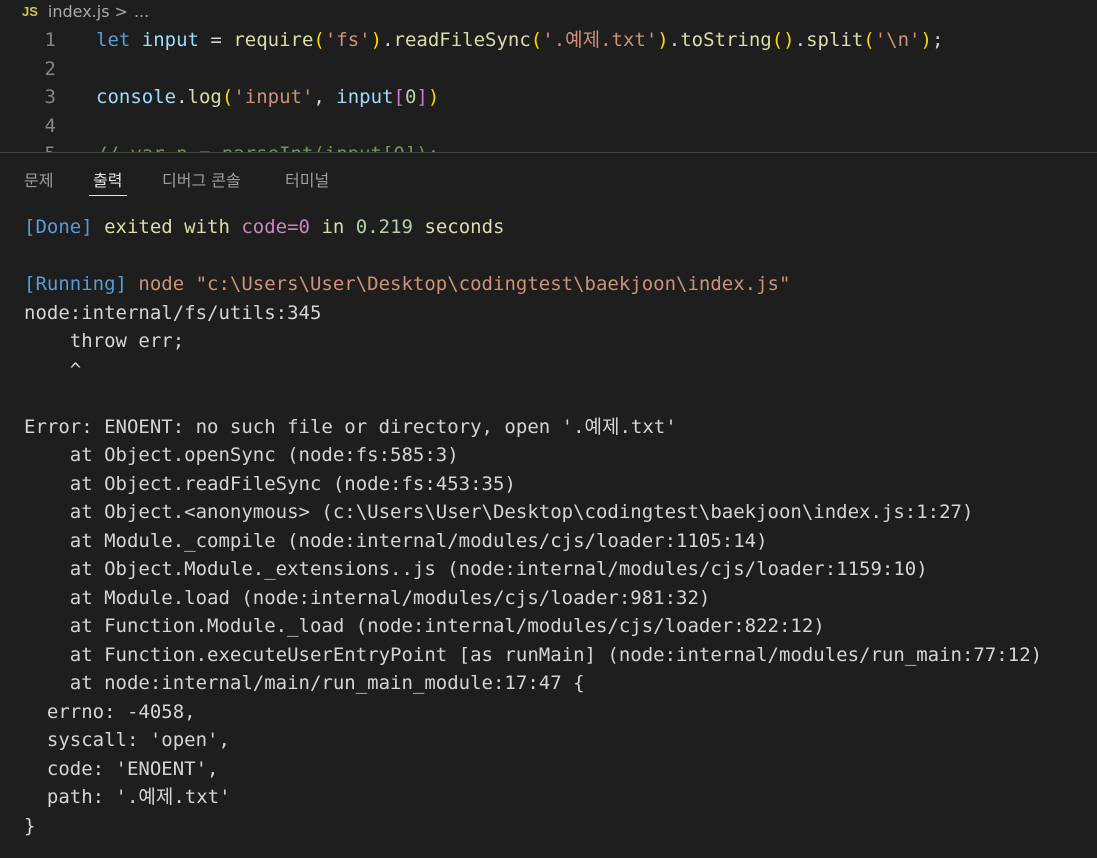 The height and width of the screenshot is (858, 1097). I want to click on code-token: readFileSync, so click(462, 40).